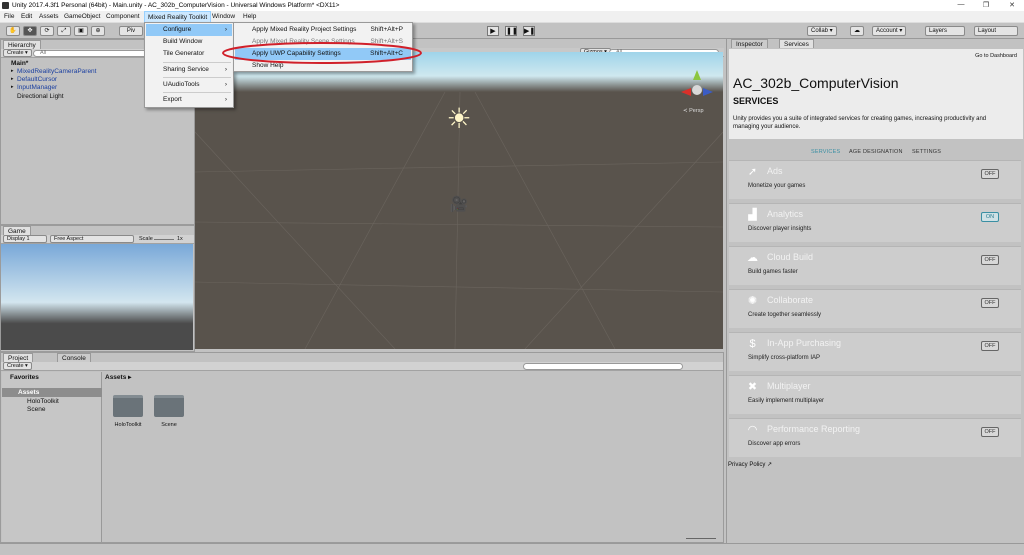 The image size is (1024, 555). I want to click on tree-item-holotoolkit: HoloToolkit, so click(43, 401).